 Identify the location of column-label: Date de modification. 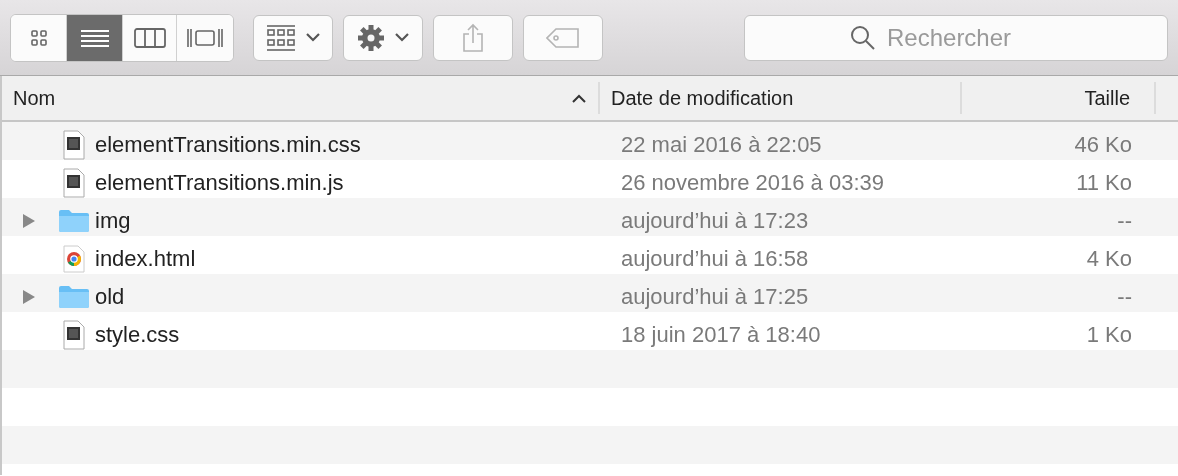
(702, 98).